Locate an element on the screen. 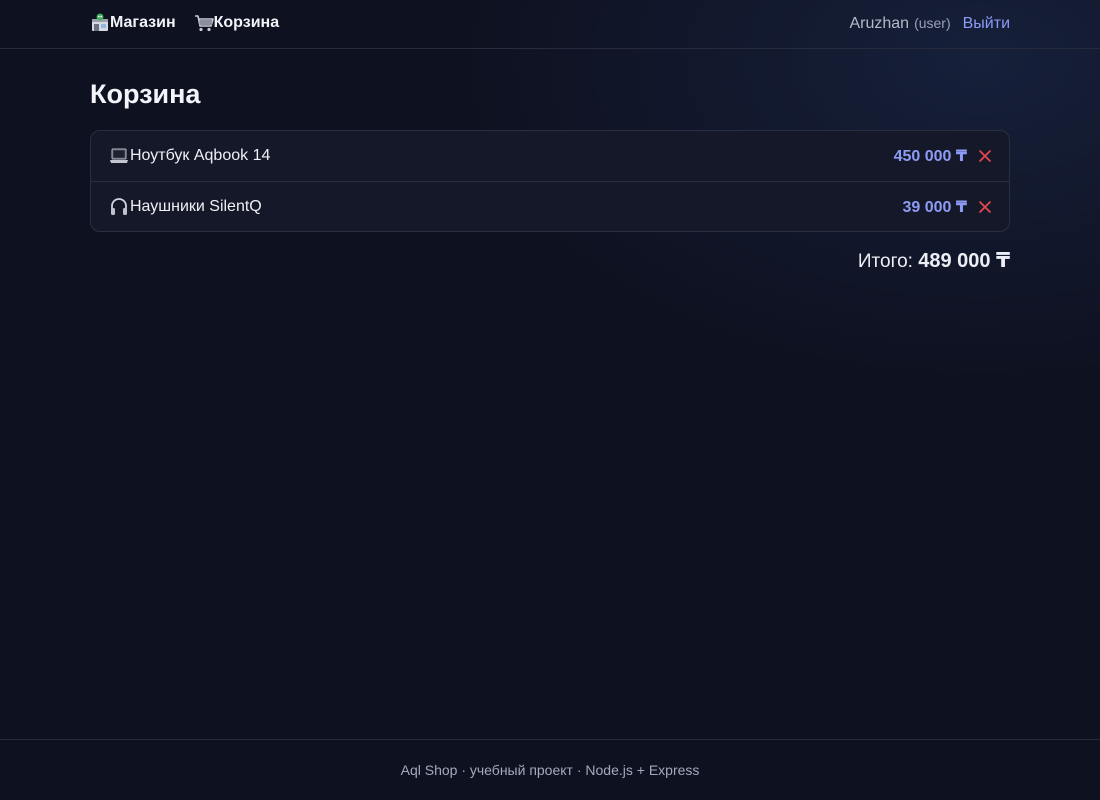 The image size is (1100, 800). user-area: Aruzhan (user) Выйти is located at coordinates (929, 24).